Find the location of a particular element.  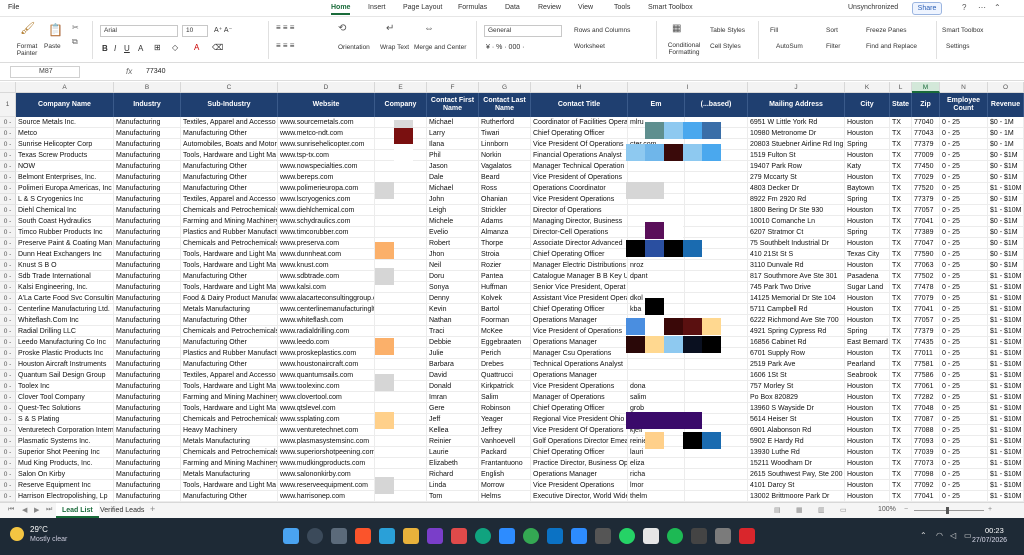

table-cell: Texas Screw Products is located at coordinates (65, 155).